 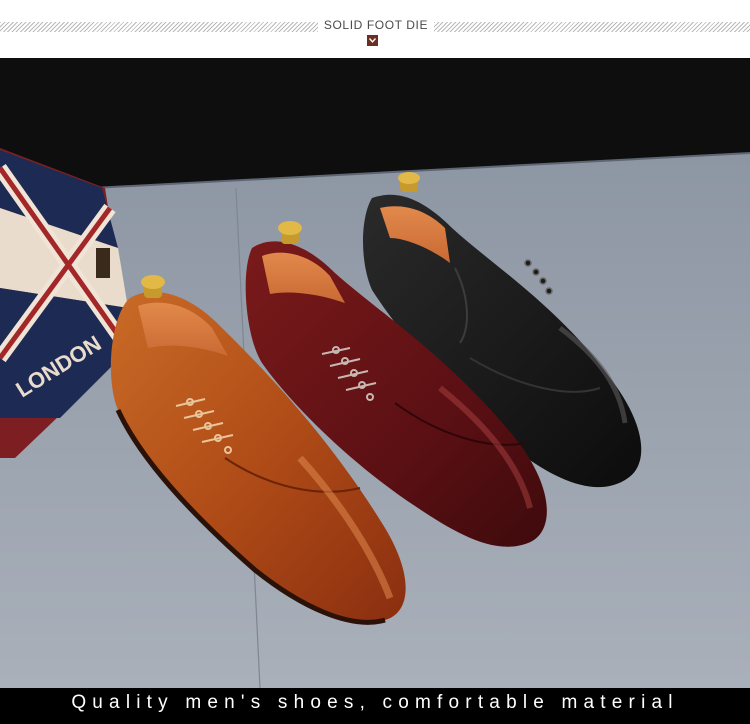 I want to click on section-title: SOLID FOOT DIE, so click(x=376, y=25).